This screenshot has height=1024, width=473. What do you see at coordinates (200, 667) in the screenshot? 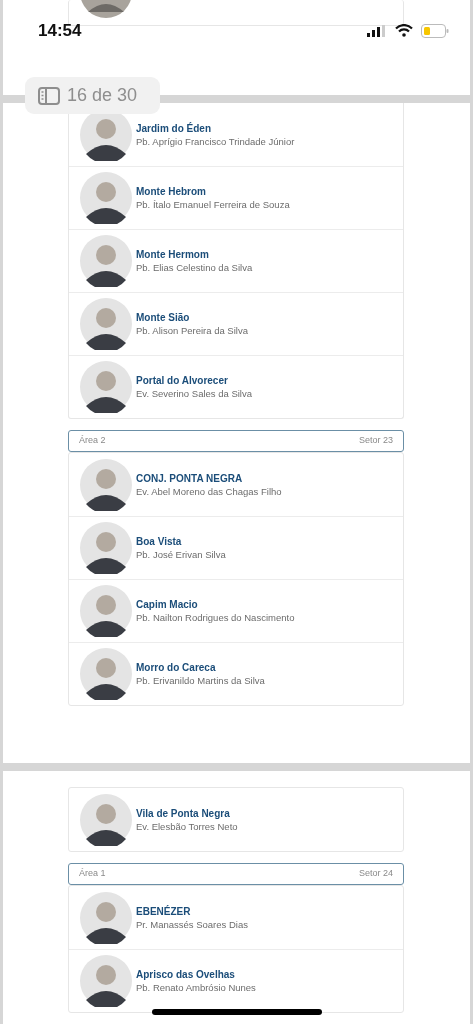
I see `church-name: Morro do Careca` at bounding box center [200, 667].